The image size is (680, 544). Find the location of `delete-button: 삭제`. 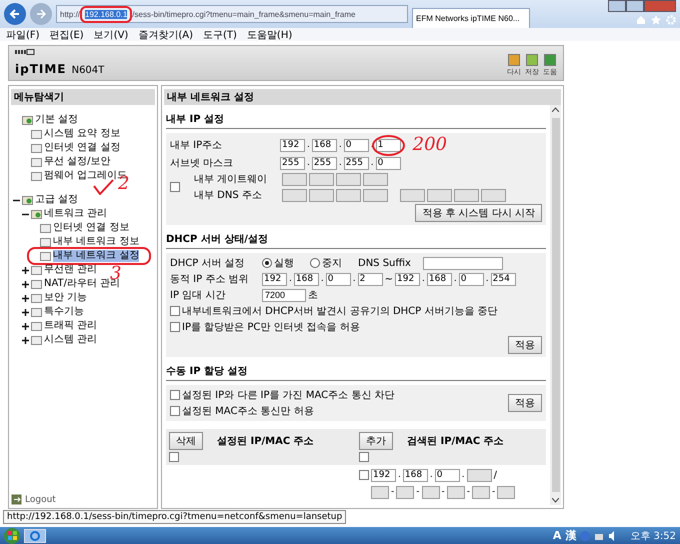

delete-button: 삭제 is located at coordinates (186, 441).